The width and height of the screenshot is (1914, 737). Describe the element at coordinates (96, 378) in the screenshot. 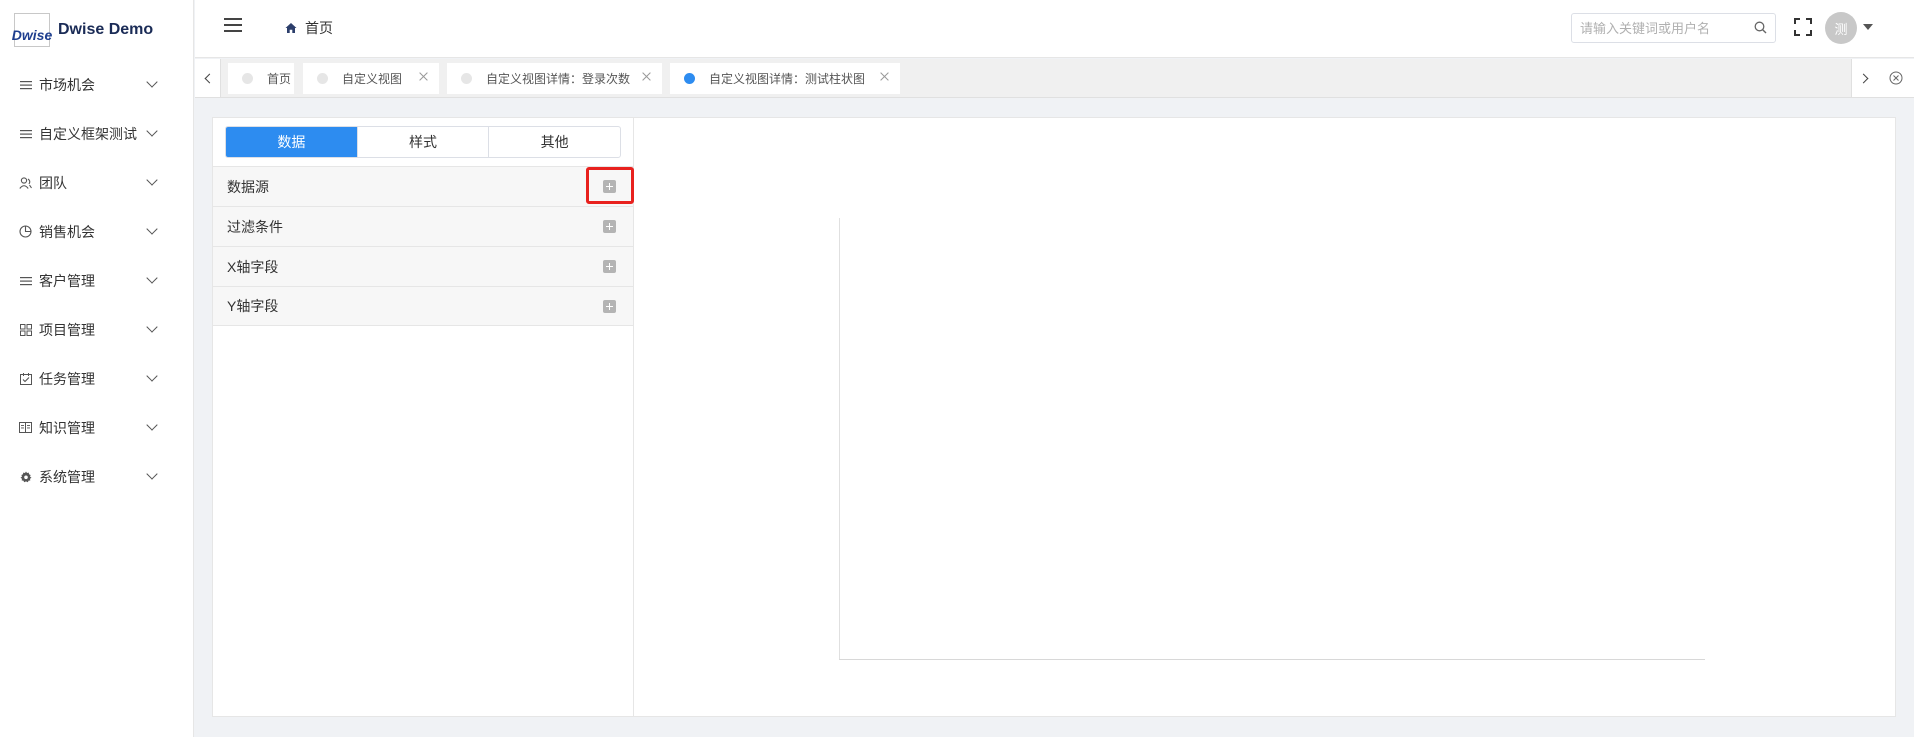

I see `sidebar-item-tasks: 任务管理` at that location.